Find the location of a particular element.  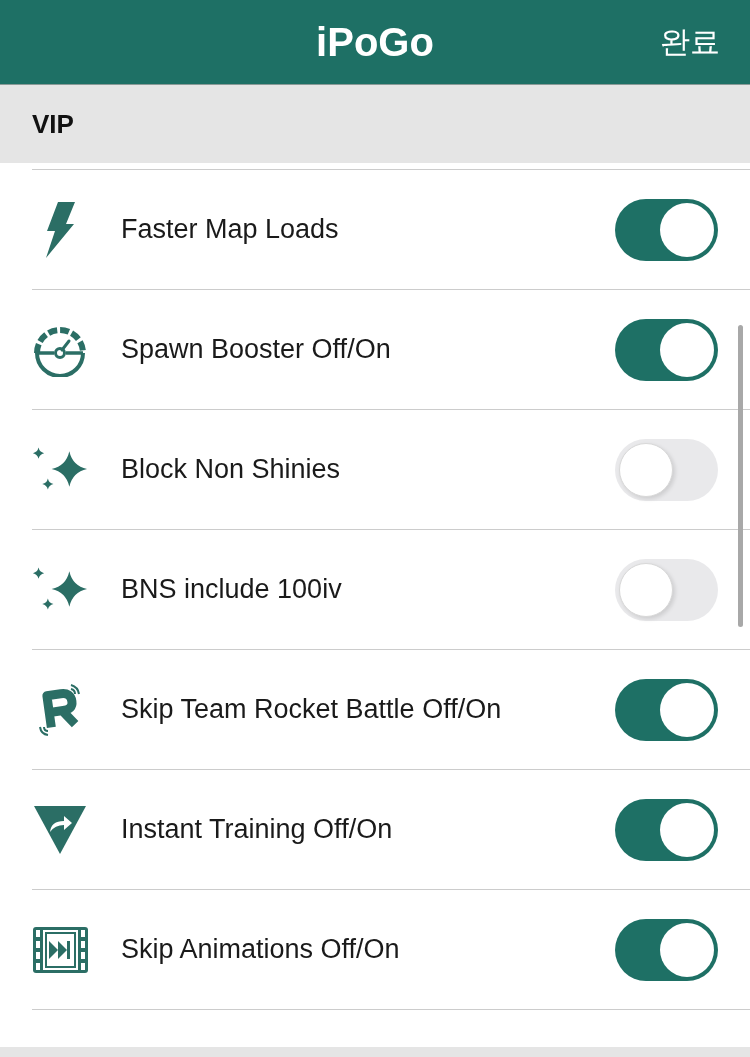

done-button: 완료 is located at coordinates (690, 42).